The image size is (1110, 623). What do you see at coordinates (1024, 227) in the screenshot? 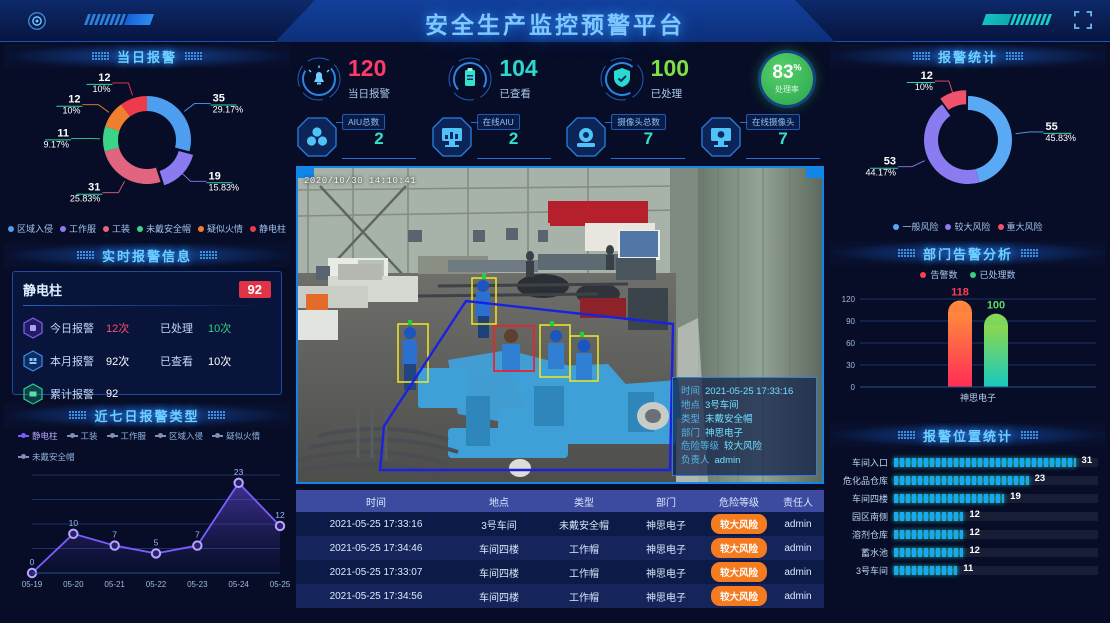
I see `legend-label: 重大风险` at bounding box center [1024, 227].